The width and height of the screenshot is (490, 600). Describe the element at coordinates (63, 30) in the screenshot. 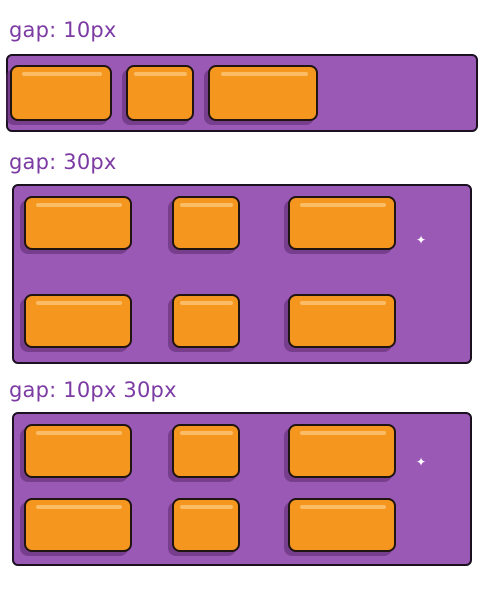

I see `gap-label-10px: gap: 10px` at that location.